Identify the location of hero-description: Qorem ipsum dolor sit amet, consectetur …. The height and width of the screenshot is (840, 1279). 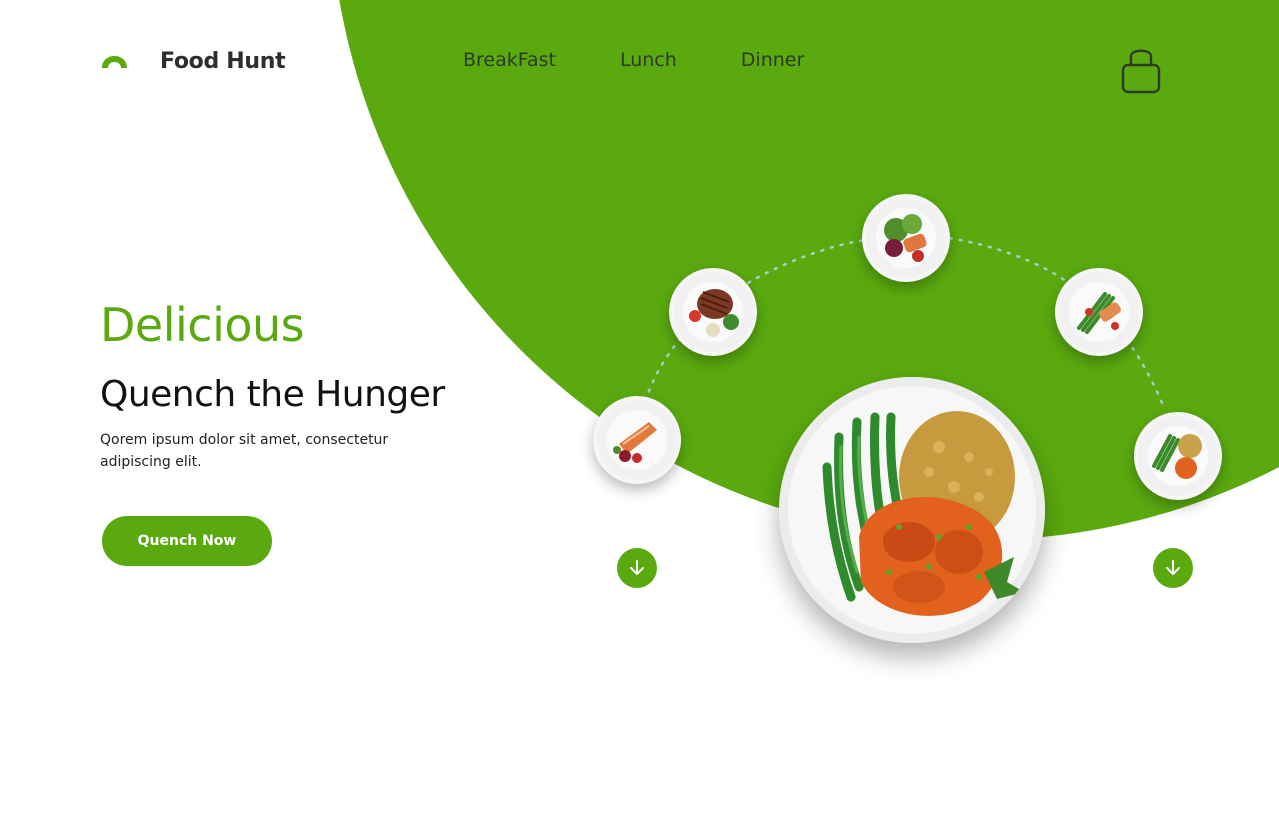
(244, 451).